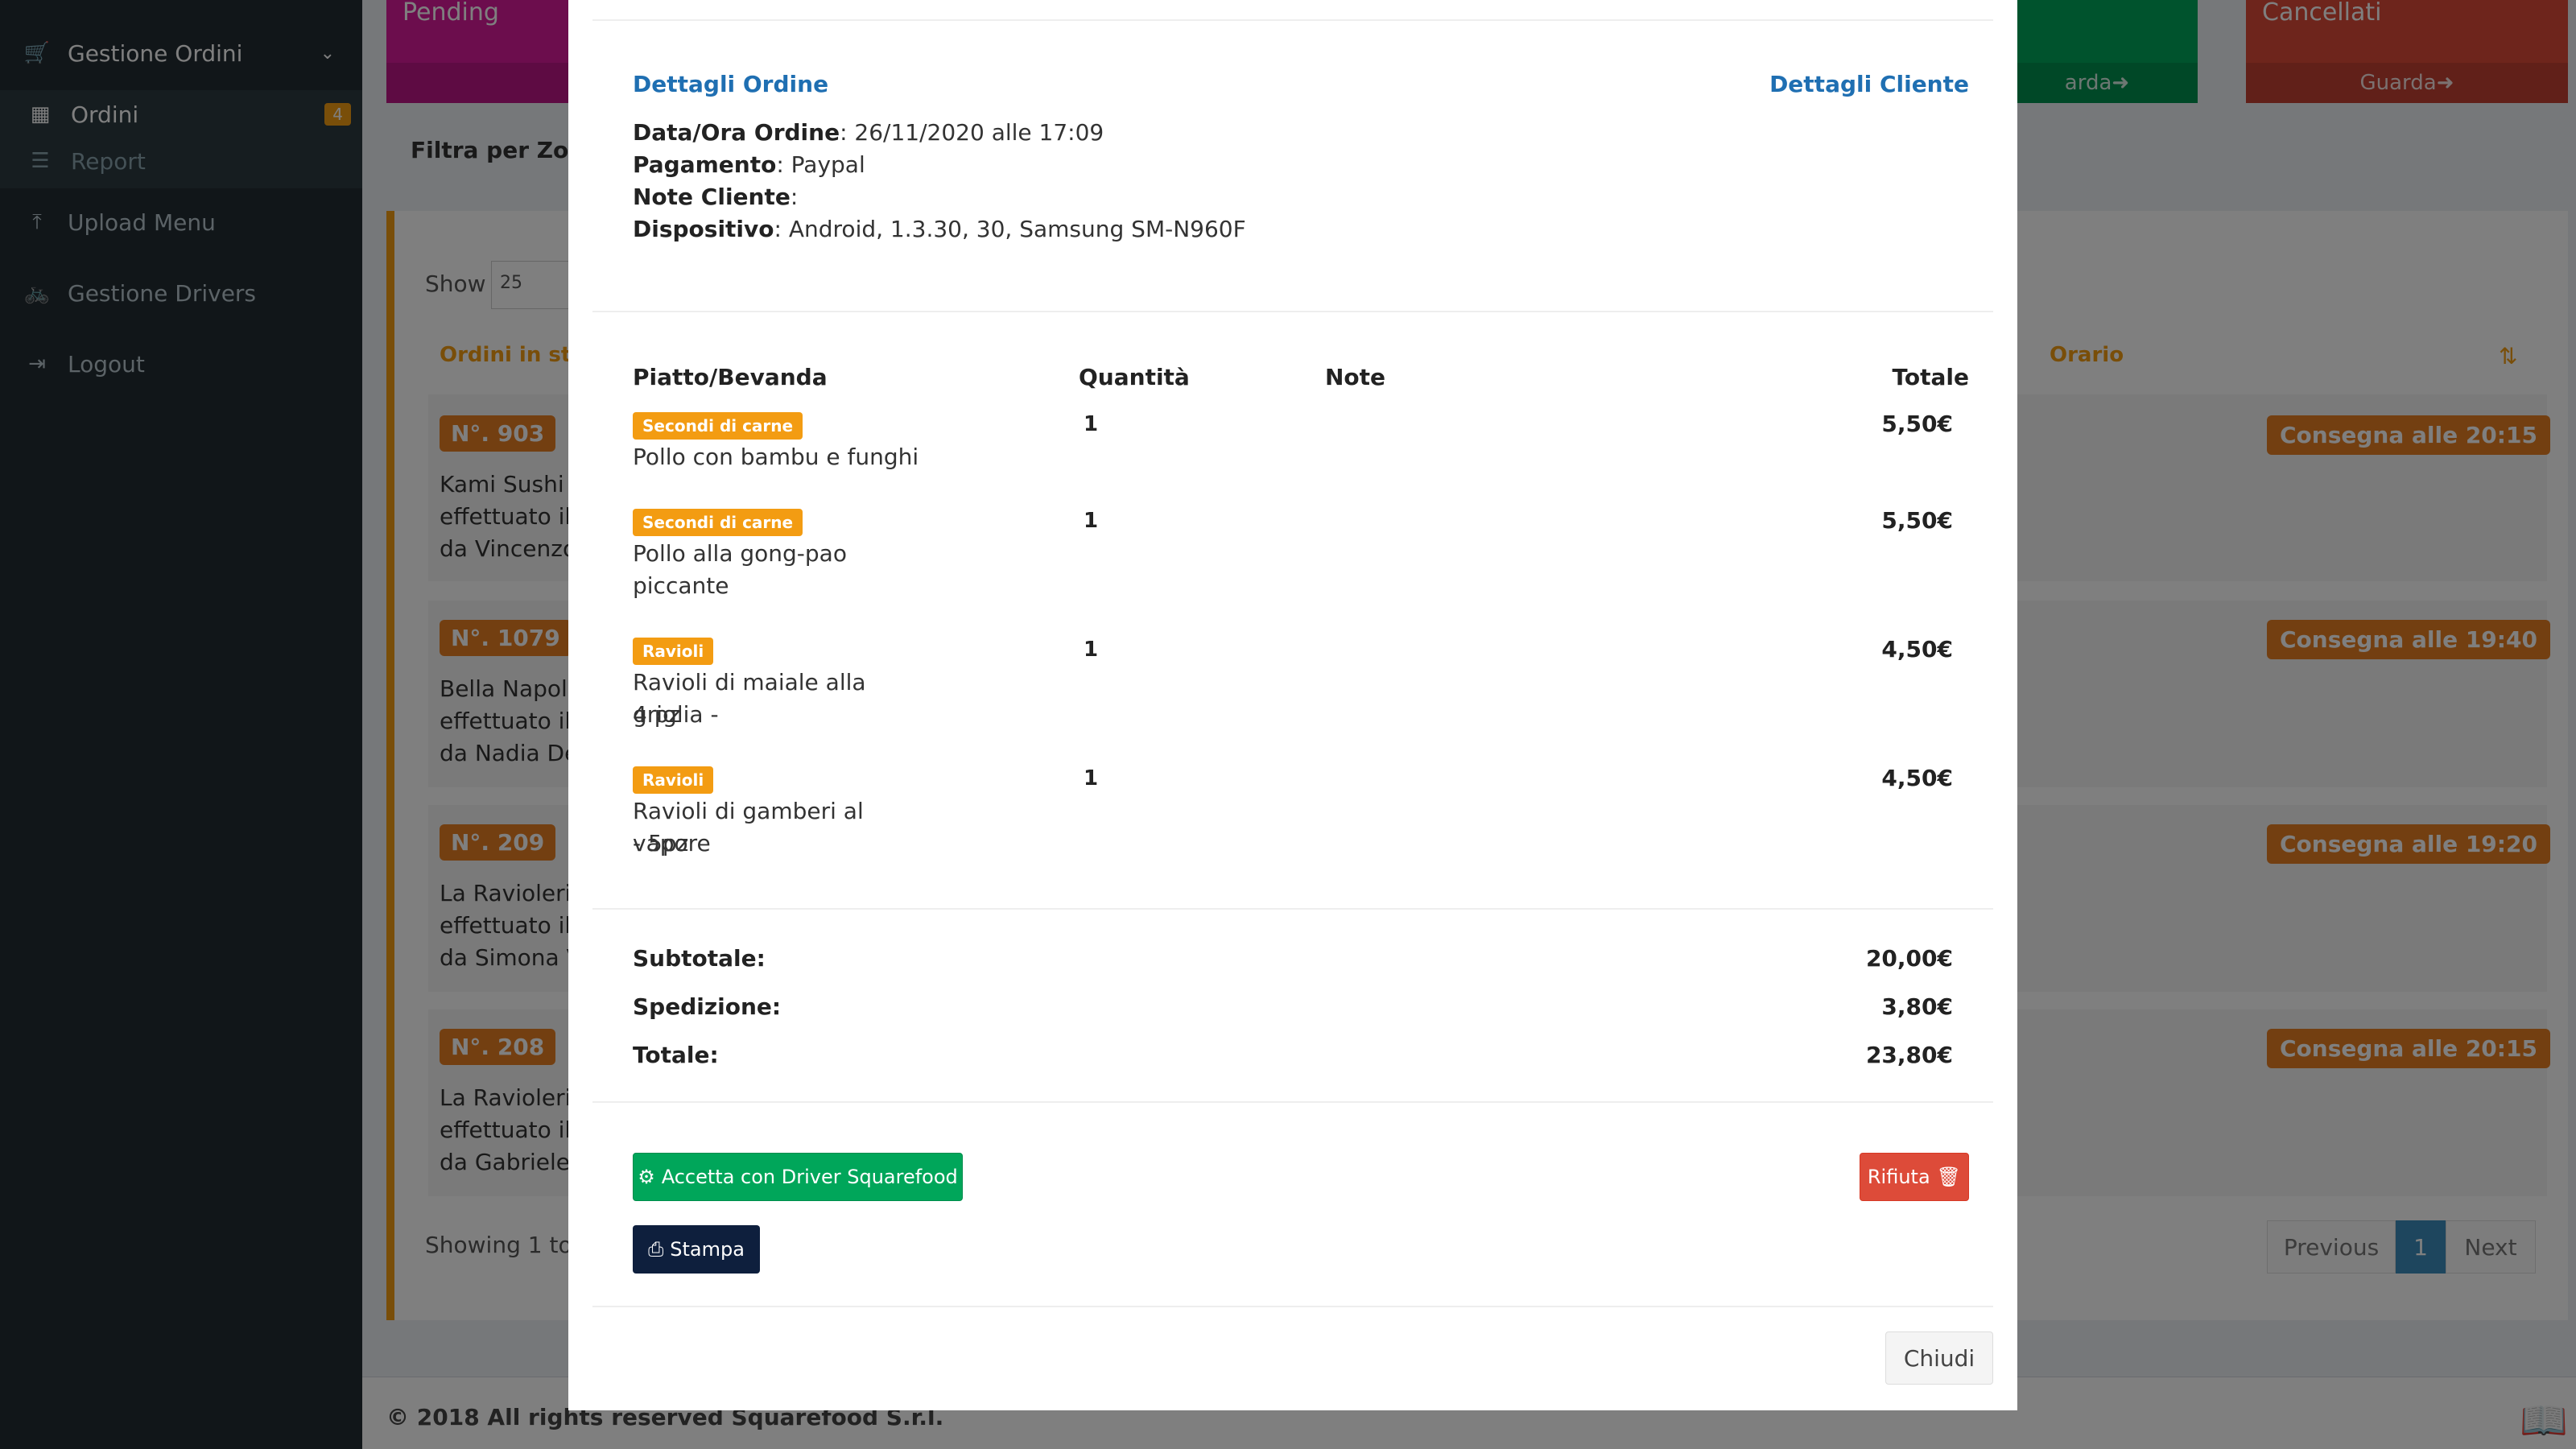  Describe the element at coordinates (820, 164) in the screenshot. I see `info-value: : Paypal` at that location.